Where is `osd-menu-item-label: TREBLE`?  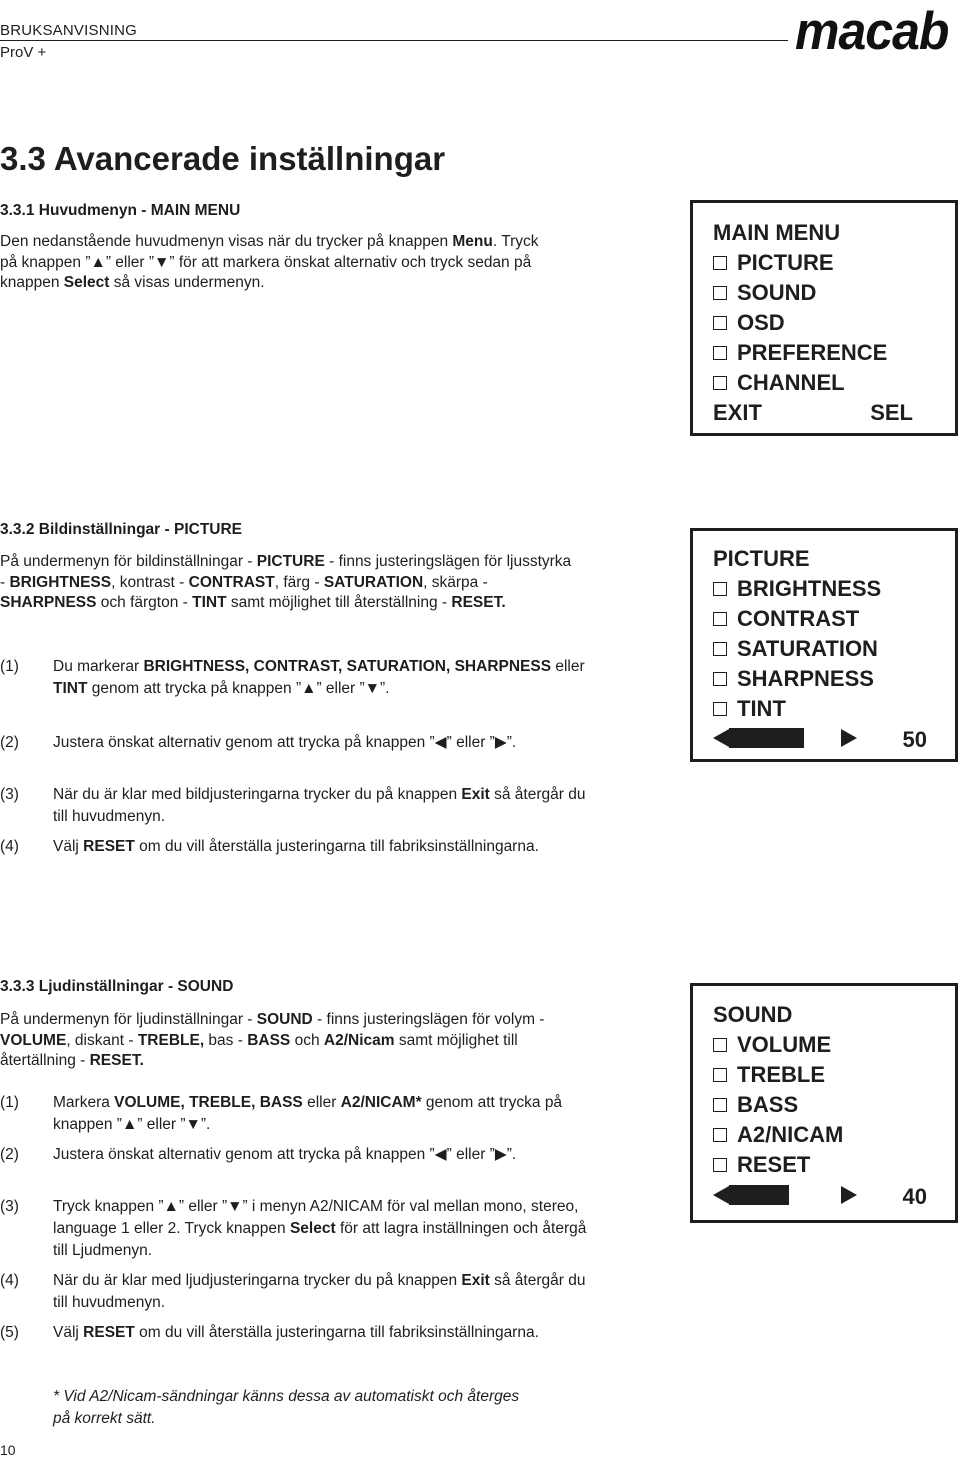 osd-menu-item-label: TREBLE is located at coordinates (781, 1074).